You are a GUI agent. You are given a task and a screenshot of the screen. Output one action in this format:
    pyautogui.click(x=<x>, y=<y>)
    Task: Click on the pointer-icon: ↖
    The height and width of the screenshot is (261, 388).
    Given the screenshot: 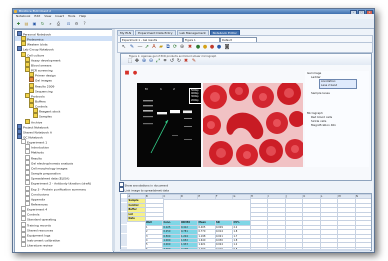 What is the action you would take?
    pyautogui.click(x=124, y=47)
    